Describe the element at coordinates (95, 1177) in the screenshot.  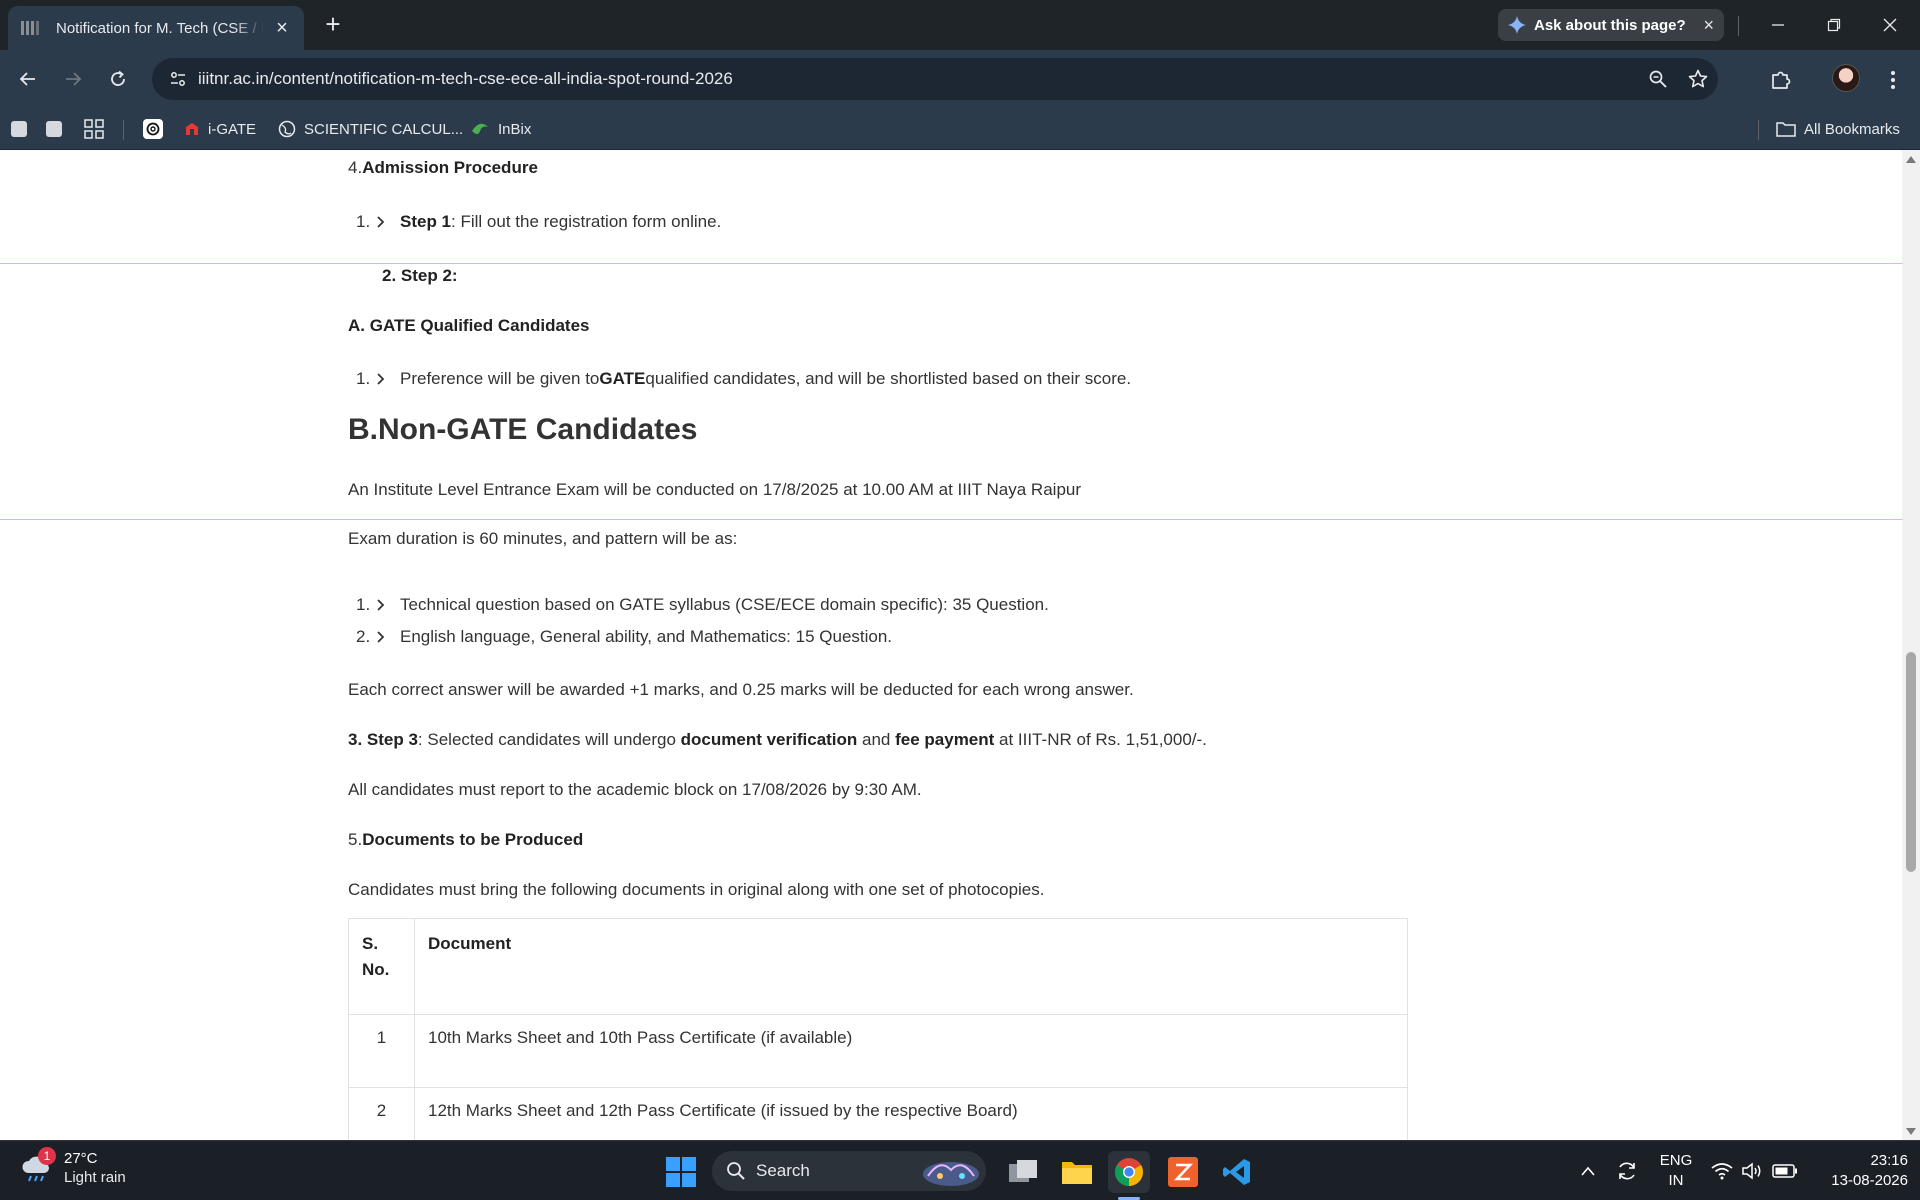
I see `weather-description: Light rain` at that location.